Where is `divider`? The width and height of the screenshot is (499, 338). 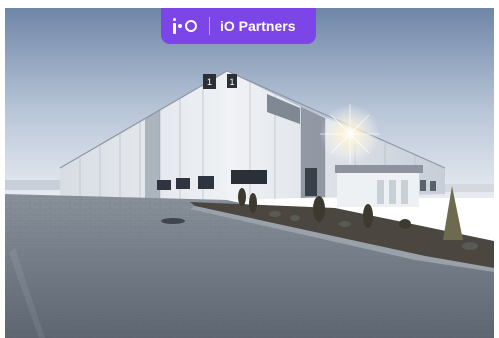
divider is located at coordinates (209, 26).